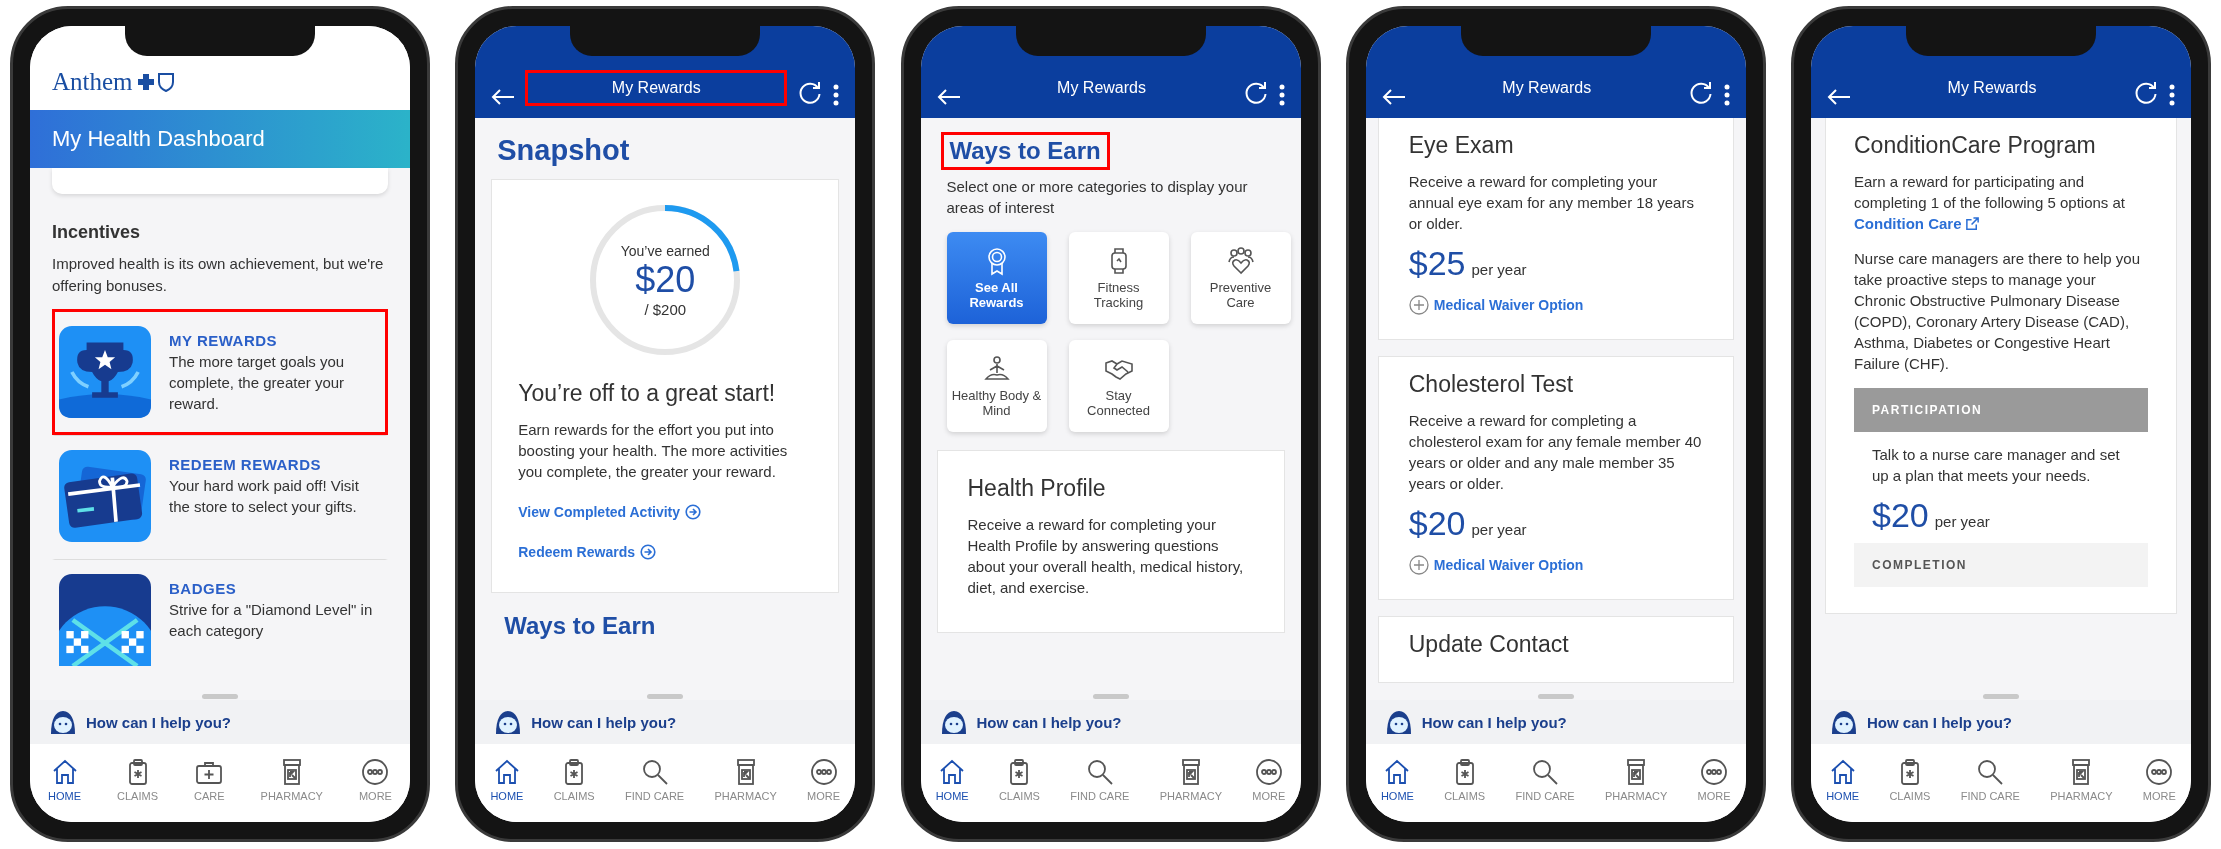  I want to click on card-title: Health Profile, so click(1037, 488).